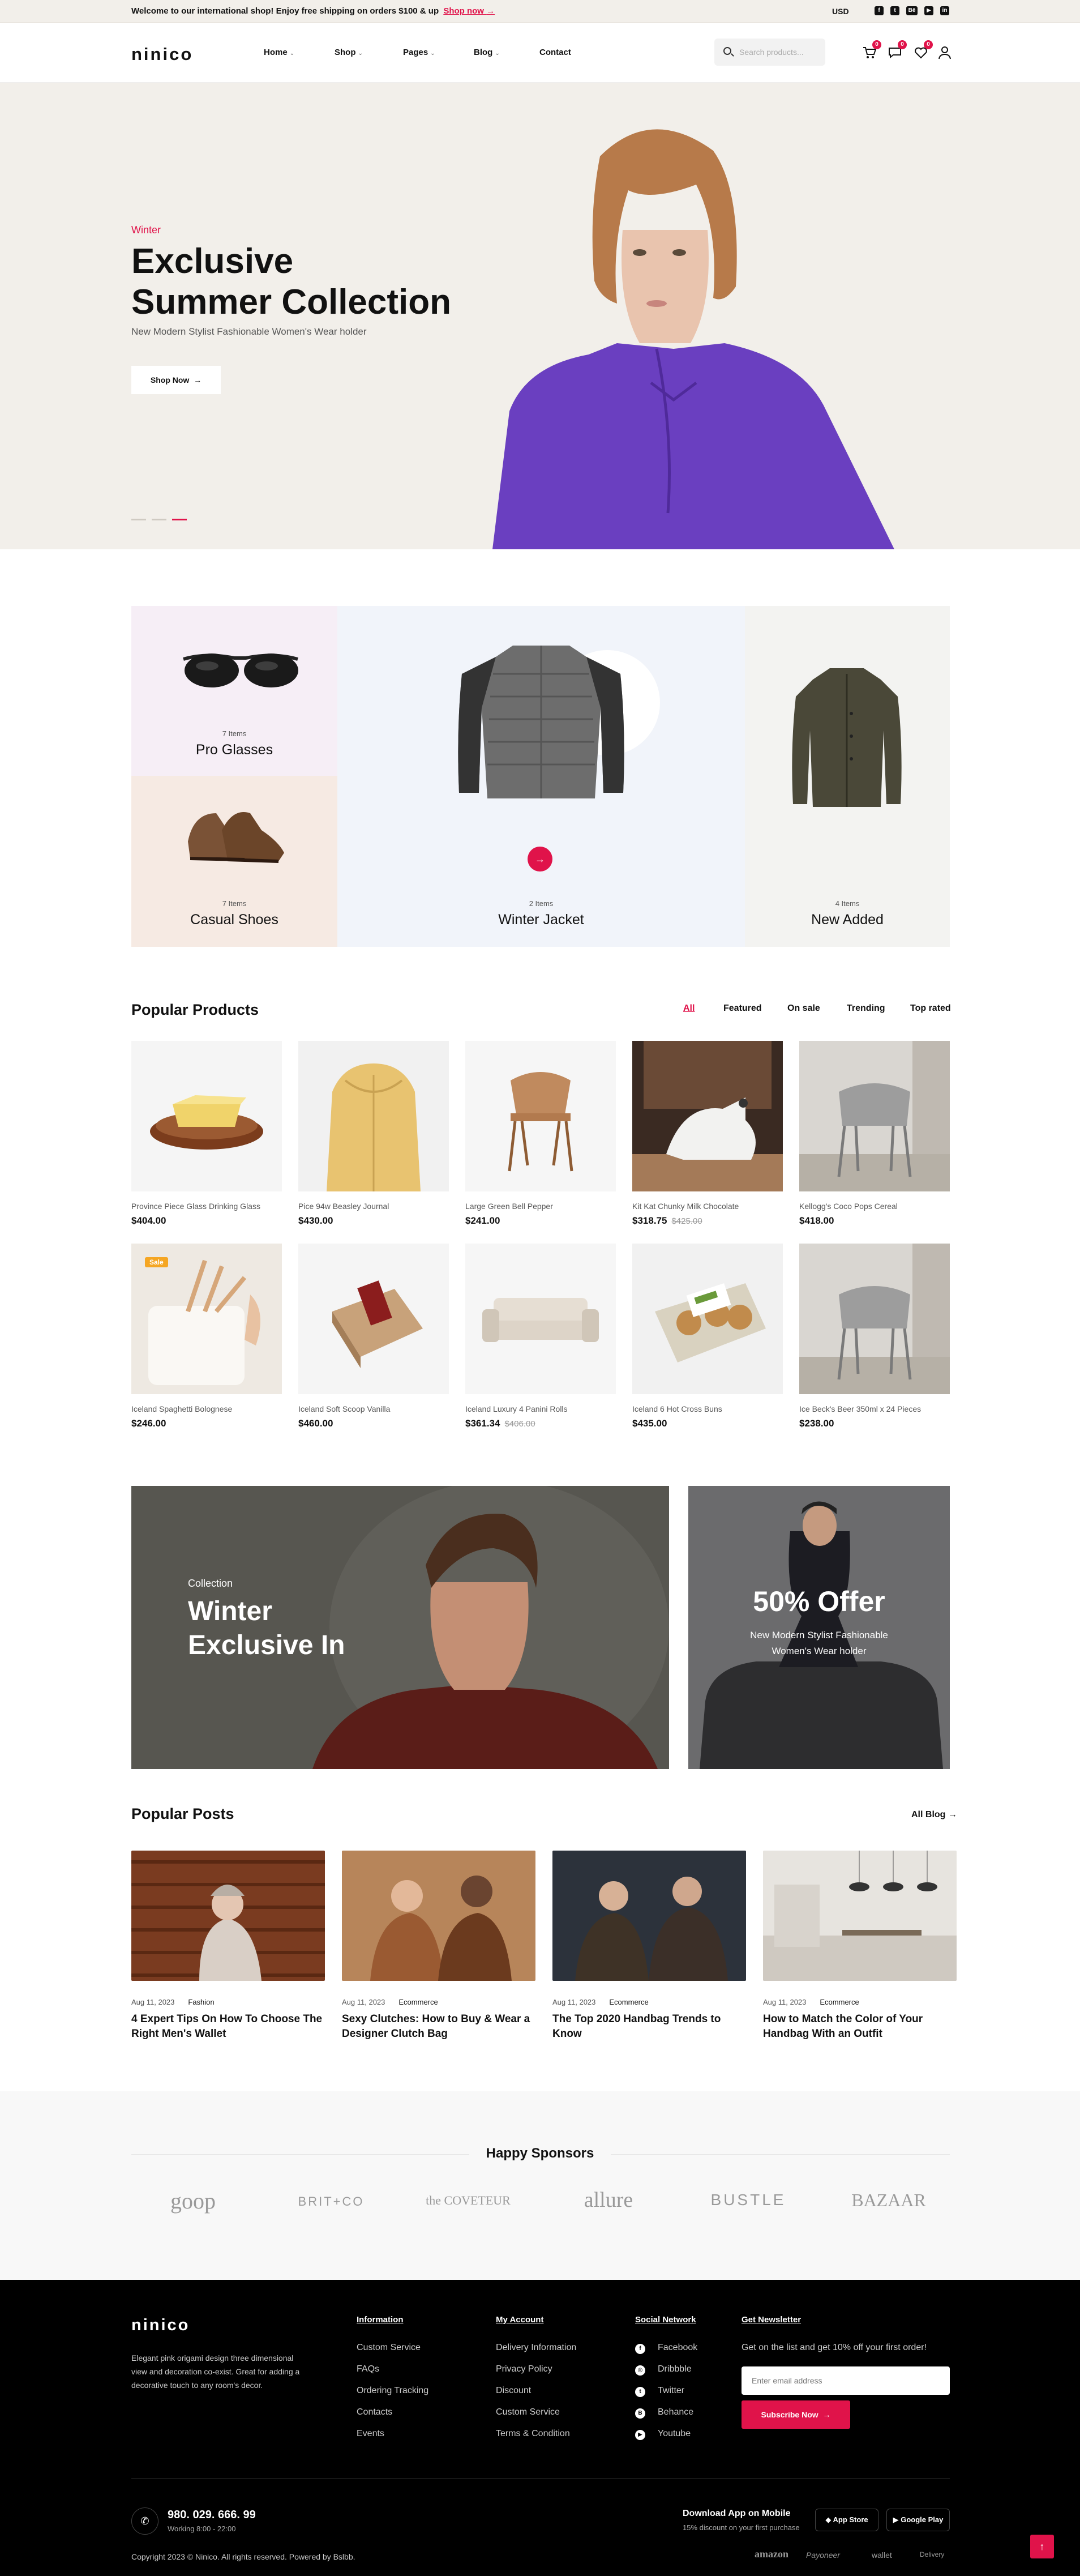 The width and height of the screenshot is (1080, 2576). I want to click on tab-on-sale: On sale, so click(803, 1009).